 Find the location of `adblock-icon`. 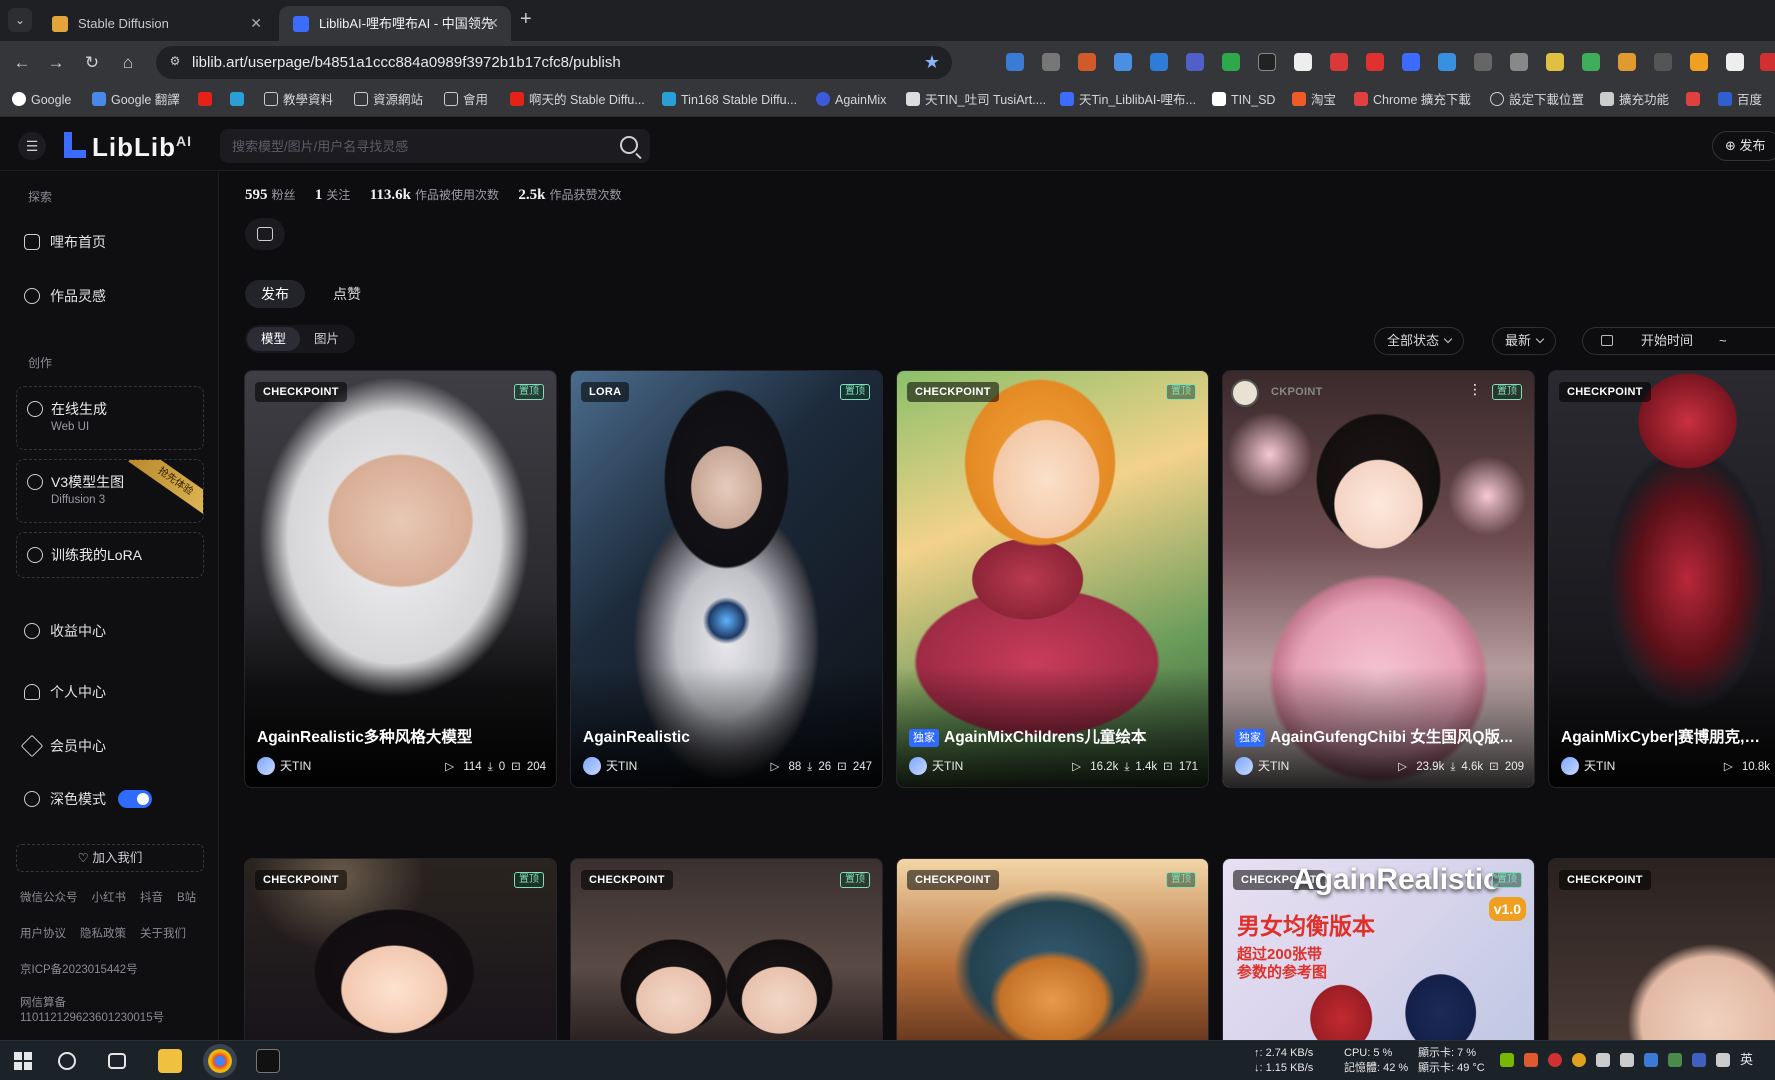

adblock-icon is located at coordinates (1339, 62).